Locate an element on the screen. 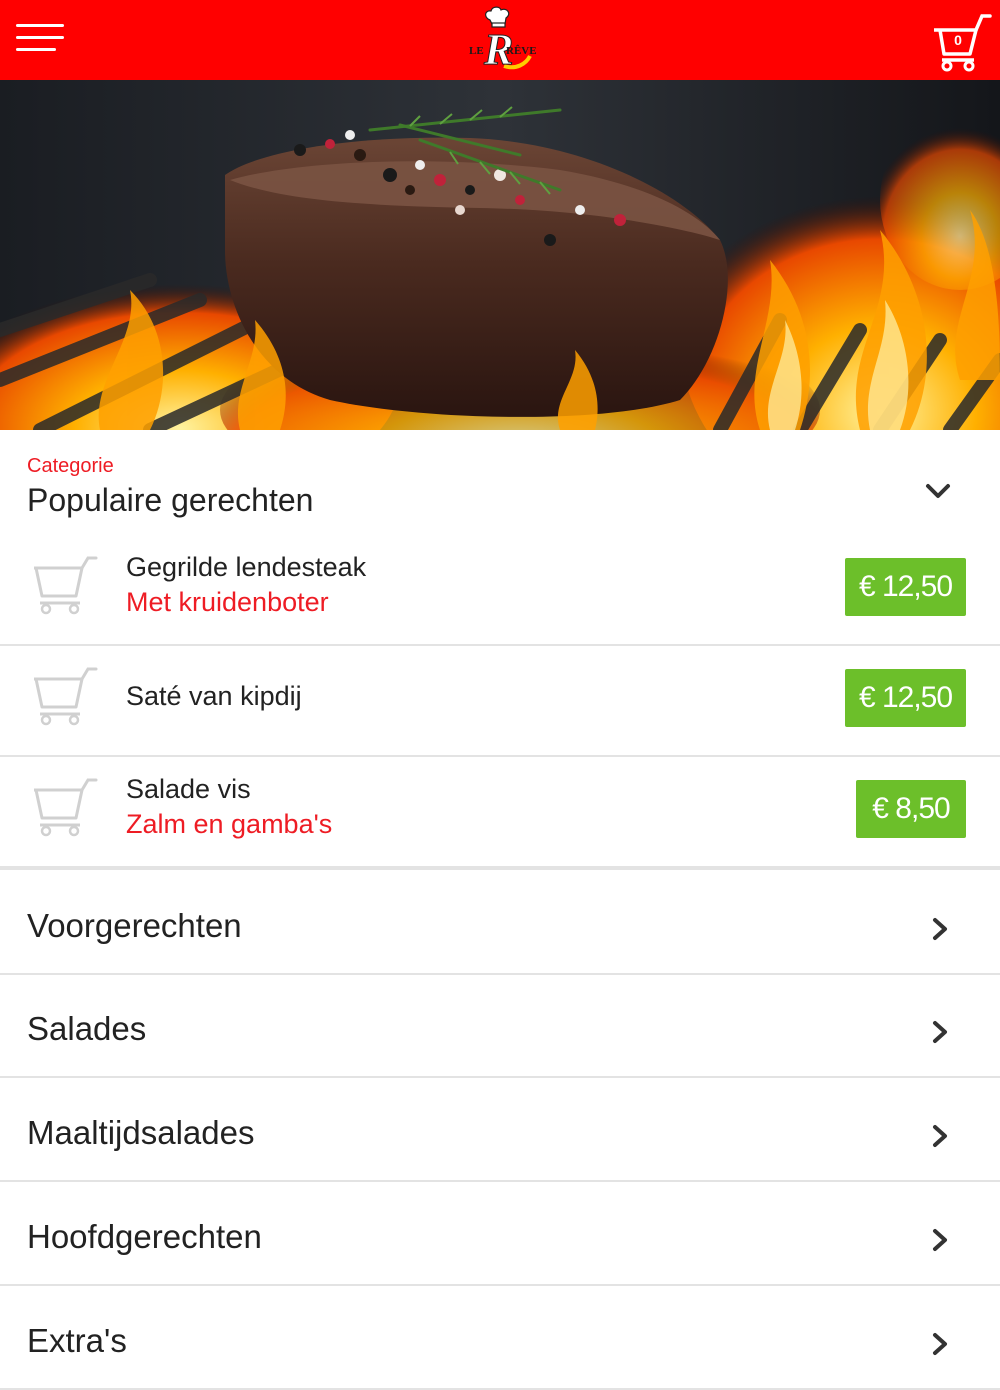 The width and height of the screenshot is (1000, 1390). svg-text: LE is located at coordinates (476, 51).